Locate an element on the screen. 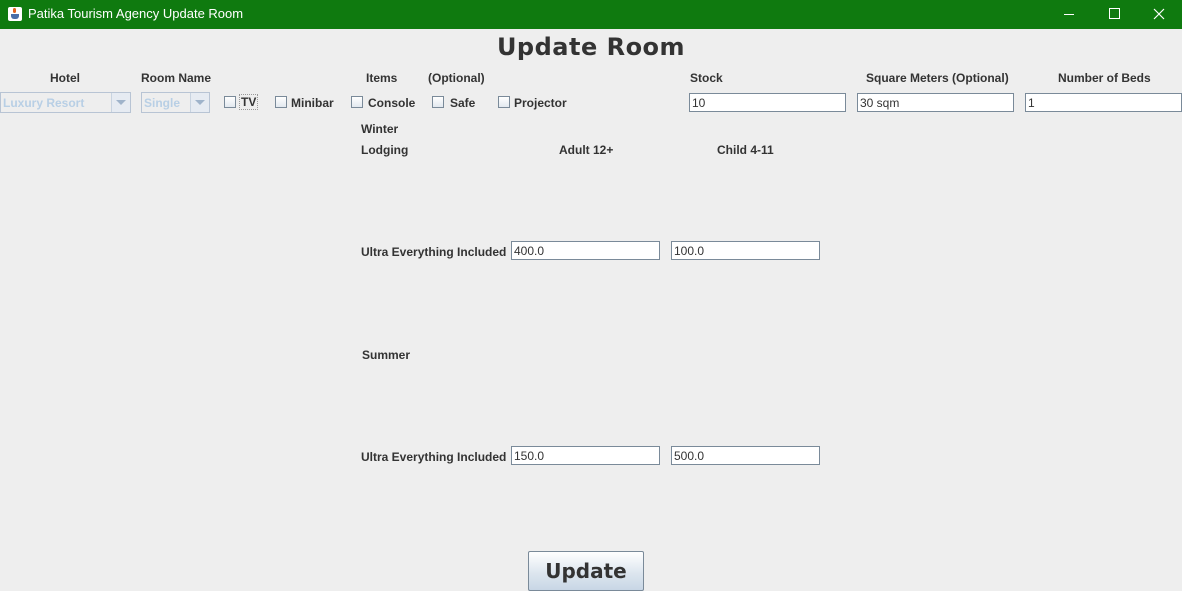 This screenshot has width=1182, height=591. beds-label: Number of Beds is located at coordinates (1104, 78).